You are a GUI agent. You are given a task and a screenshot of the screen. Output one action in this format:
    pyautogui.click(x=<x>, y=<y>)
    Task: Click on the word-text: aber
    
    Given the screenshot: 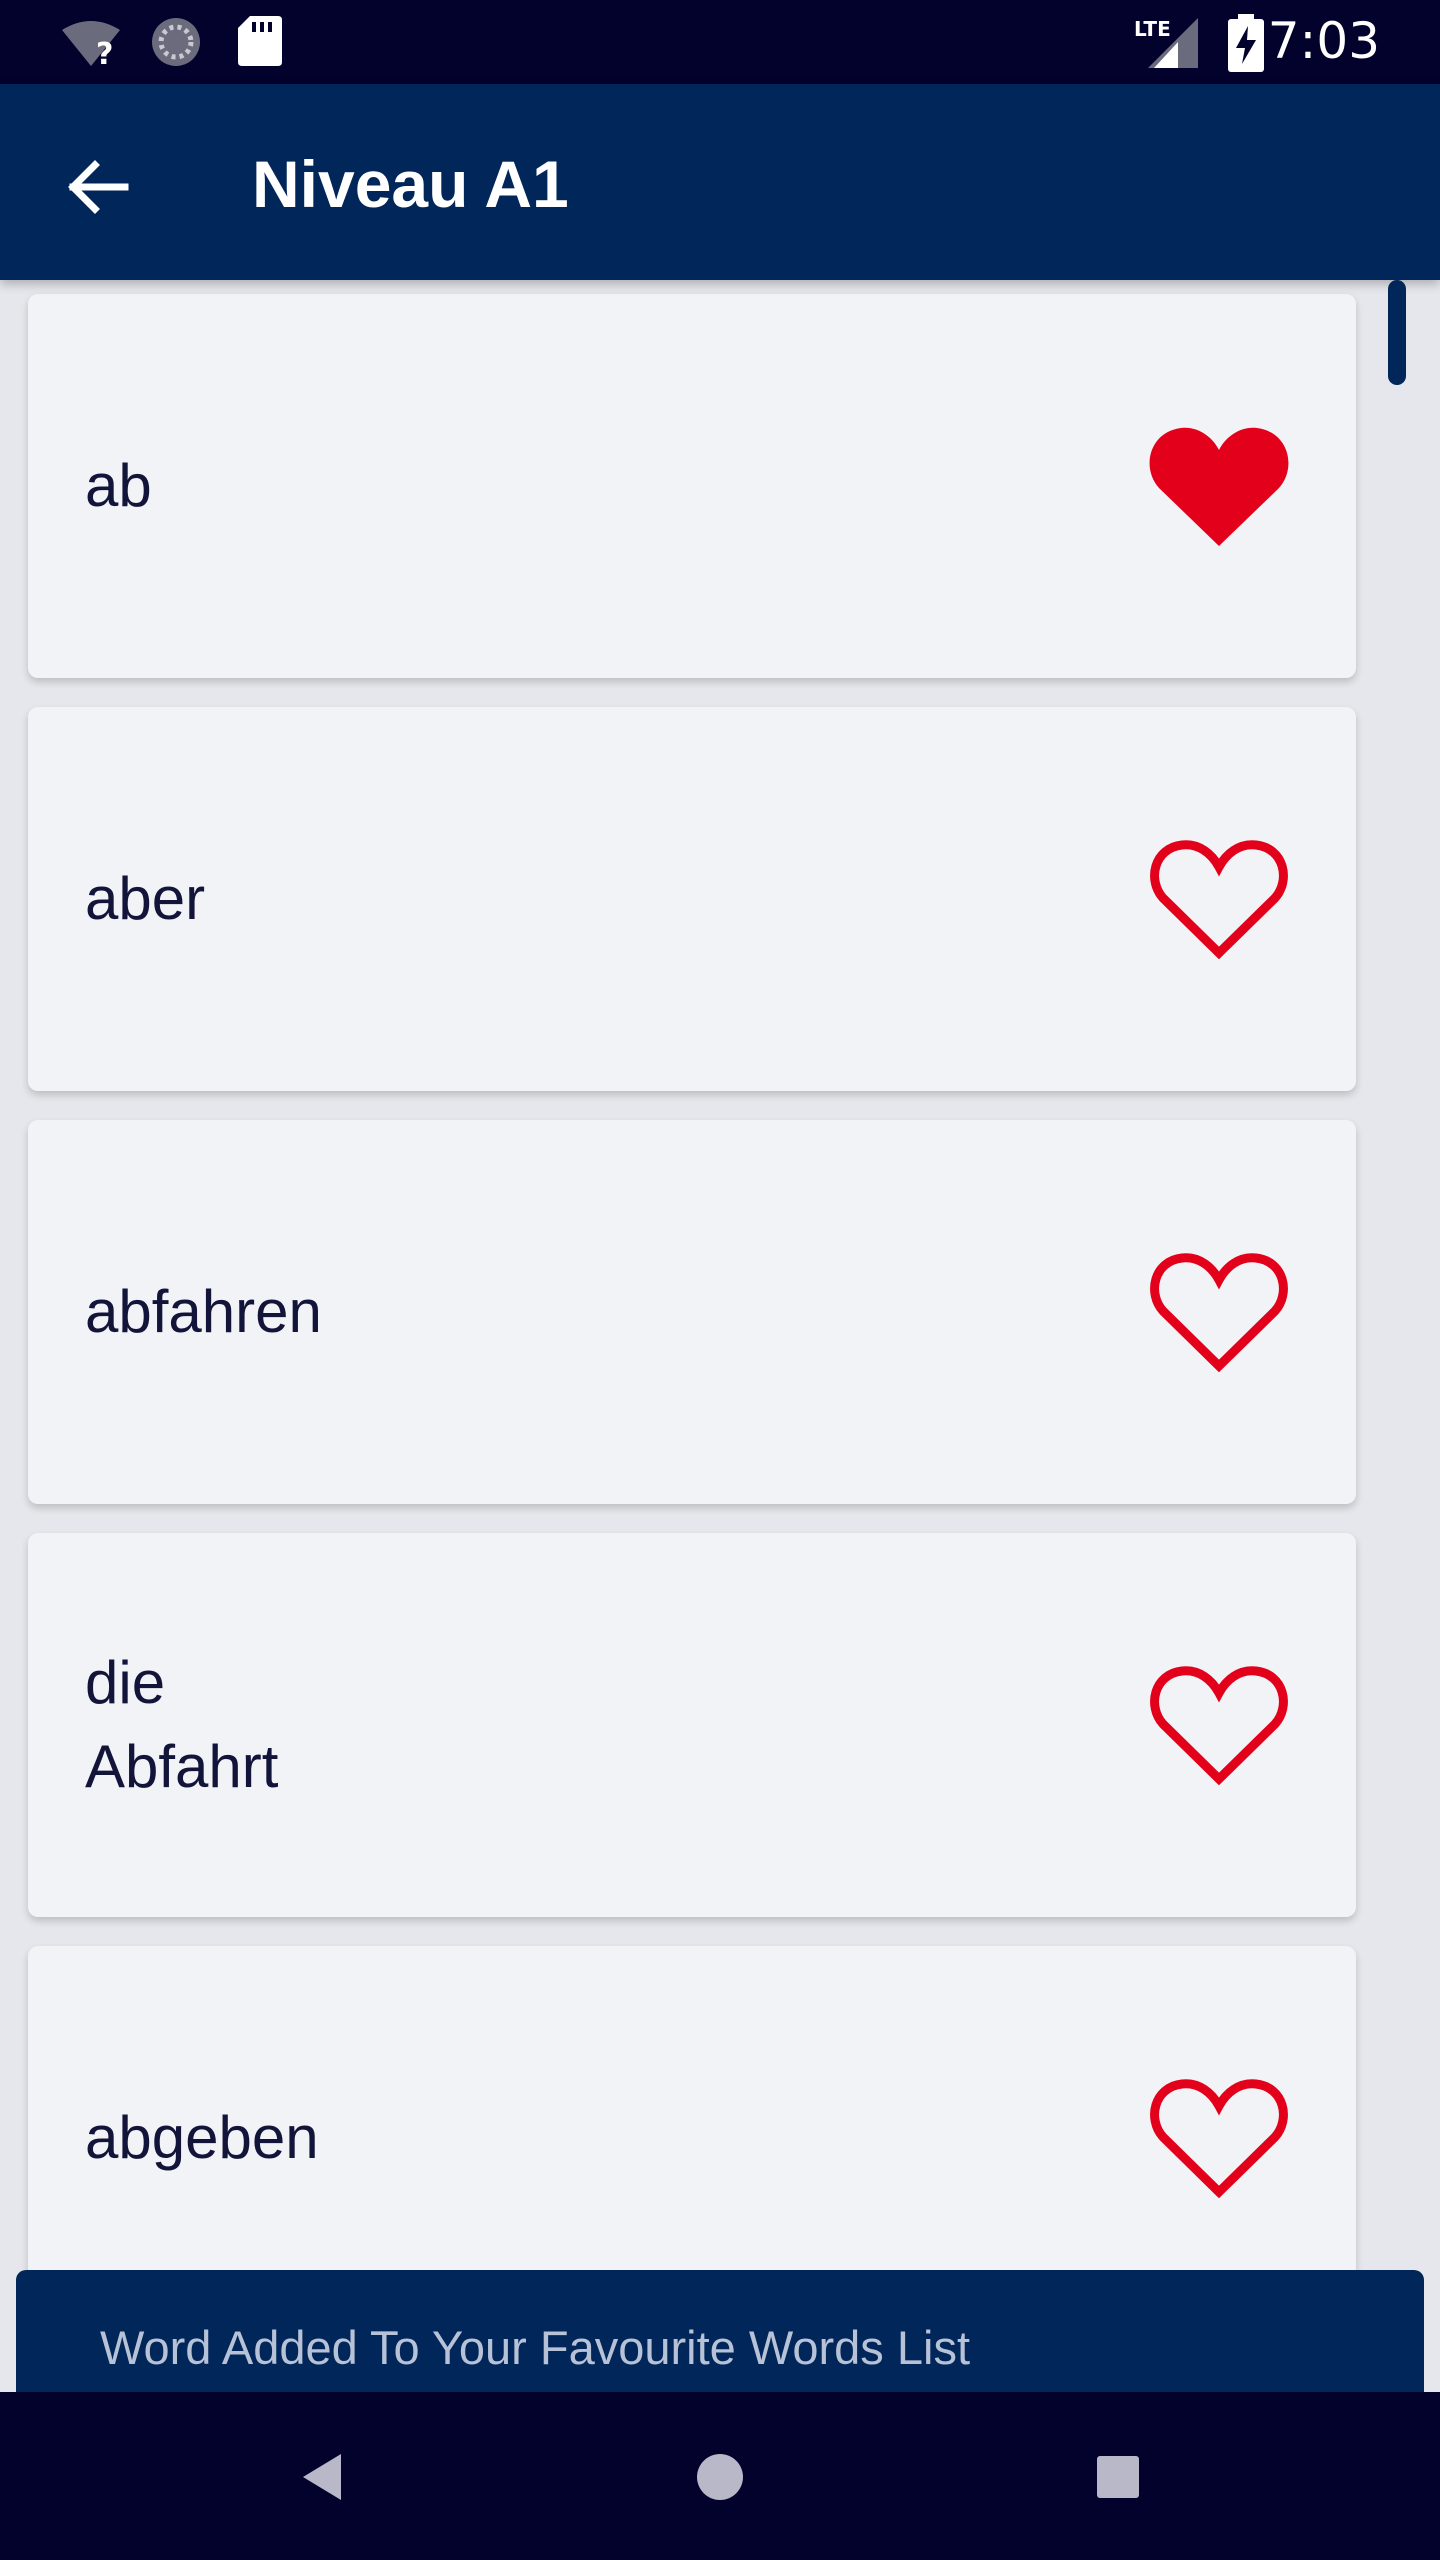 What is the action you would take?
    pyautogui.click(x=145, y=898)
    